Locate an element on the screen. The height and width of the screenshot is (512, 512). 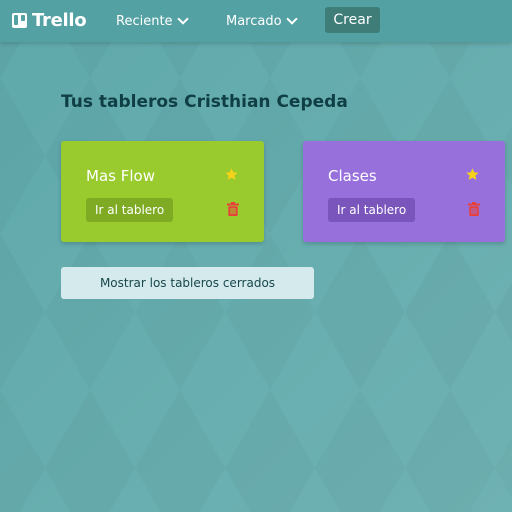
page-title: Tus tableros Cristhian Cepeda is located at coordinates (204, 102).